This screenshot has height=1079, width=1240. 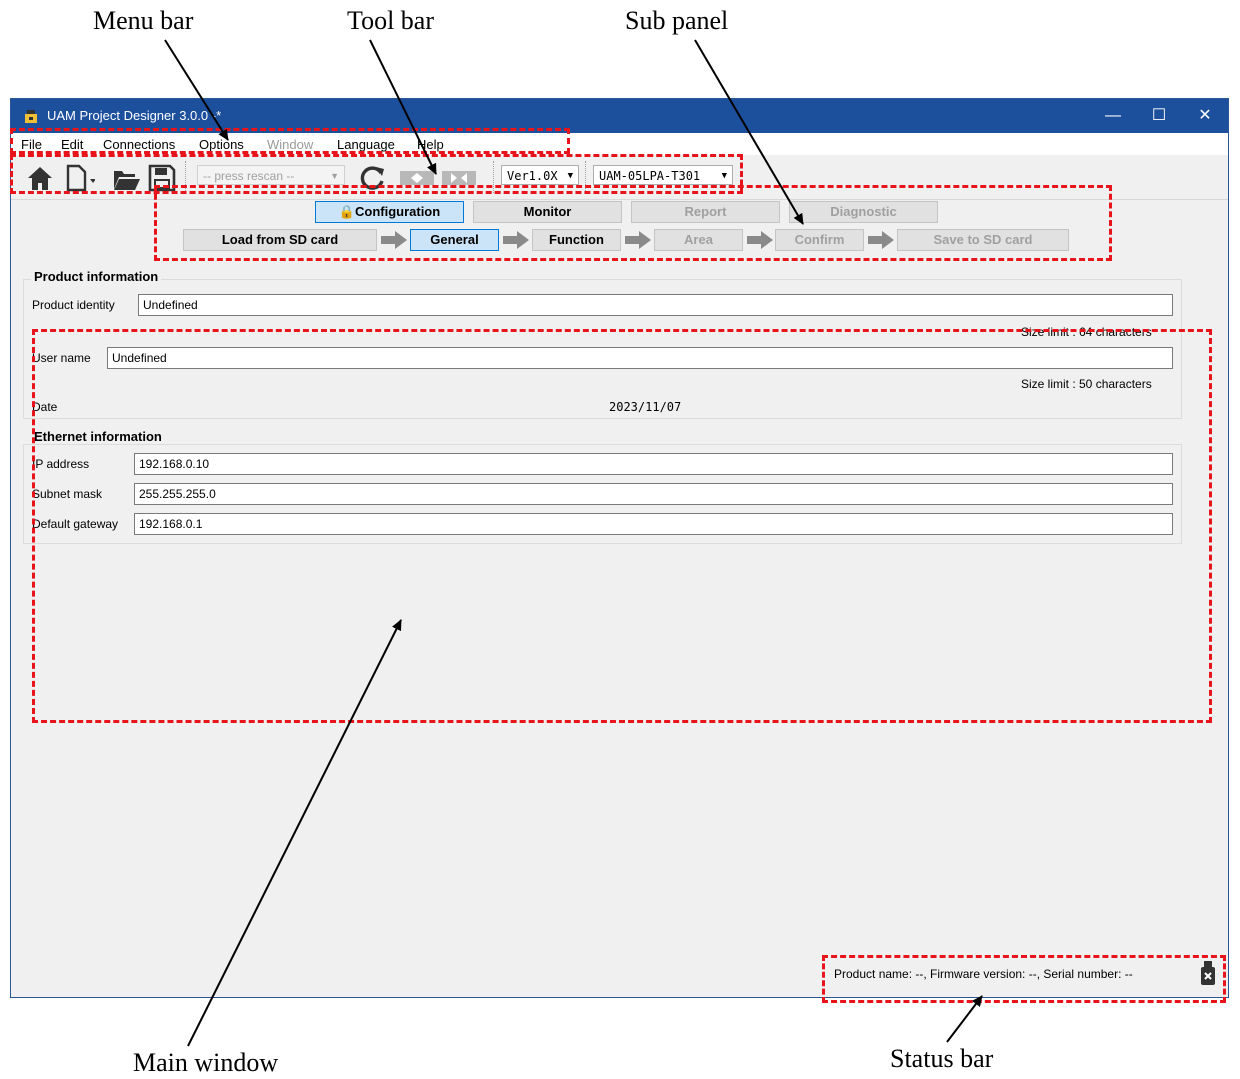 What do you see at coordinates (403, 107) in the screenshot?
I see `tool-bar-pointer` at bounding box center [403, 107].